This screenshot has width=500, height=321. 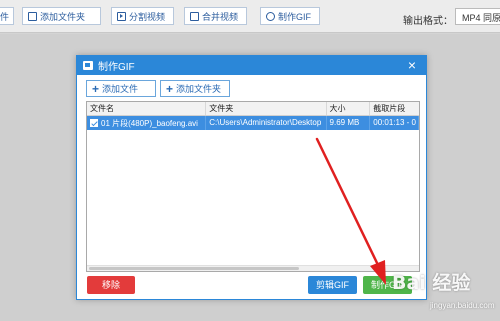 I want to click on row-folder: C:\Users\Administrator\Desktop, so click(x=266, y=123).